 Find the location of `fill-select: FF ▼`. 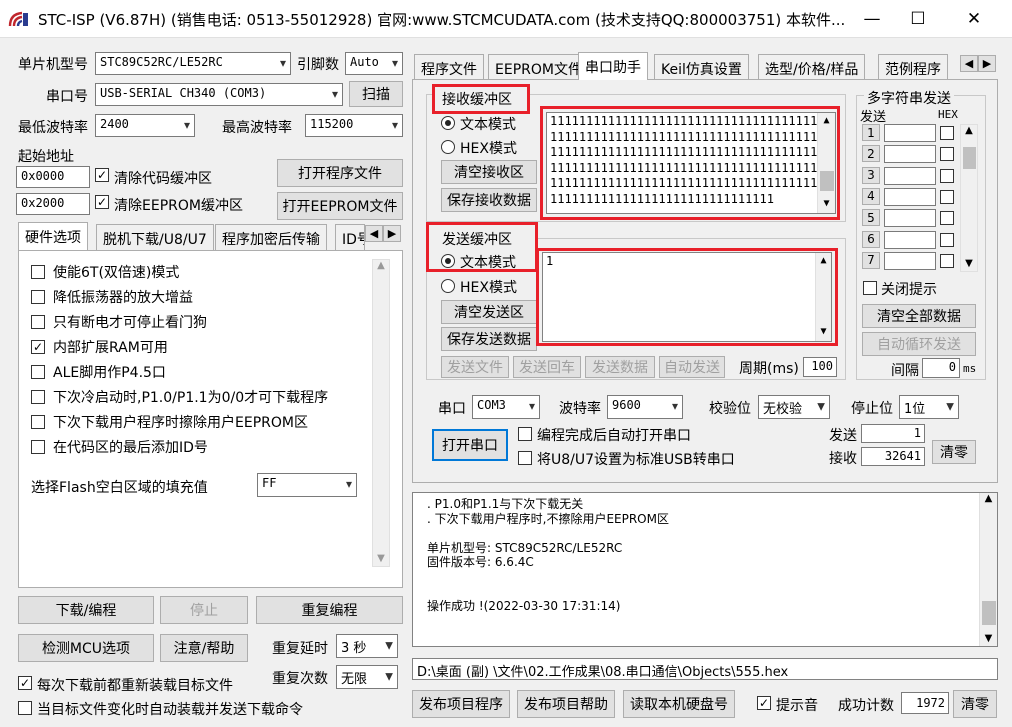

fill-select: FF ▼ is located at coordinates (307, 485).